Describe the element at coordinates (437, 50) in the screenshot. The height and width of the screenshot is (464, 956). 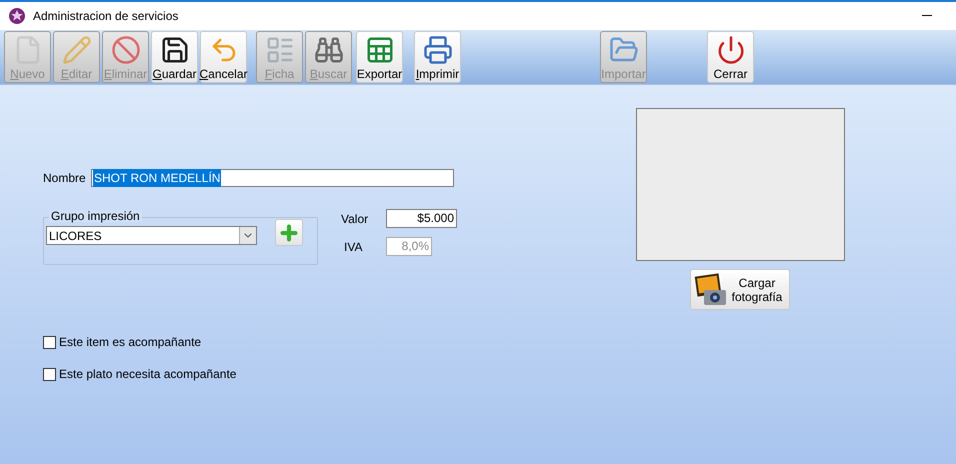
I see `printer-icon` at that location.